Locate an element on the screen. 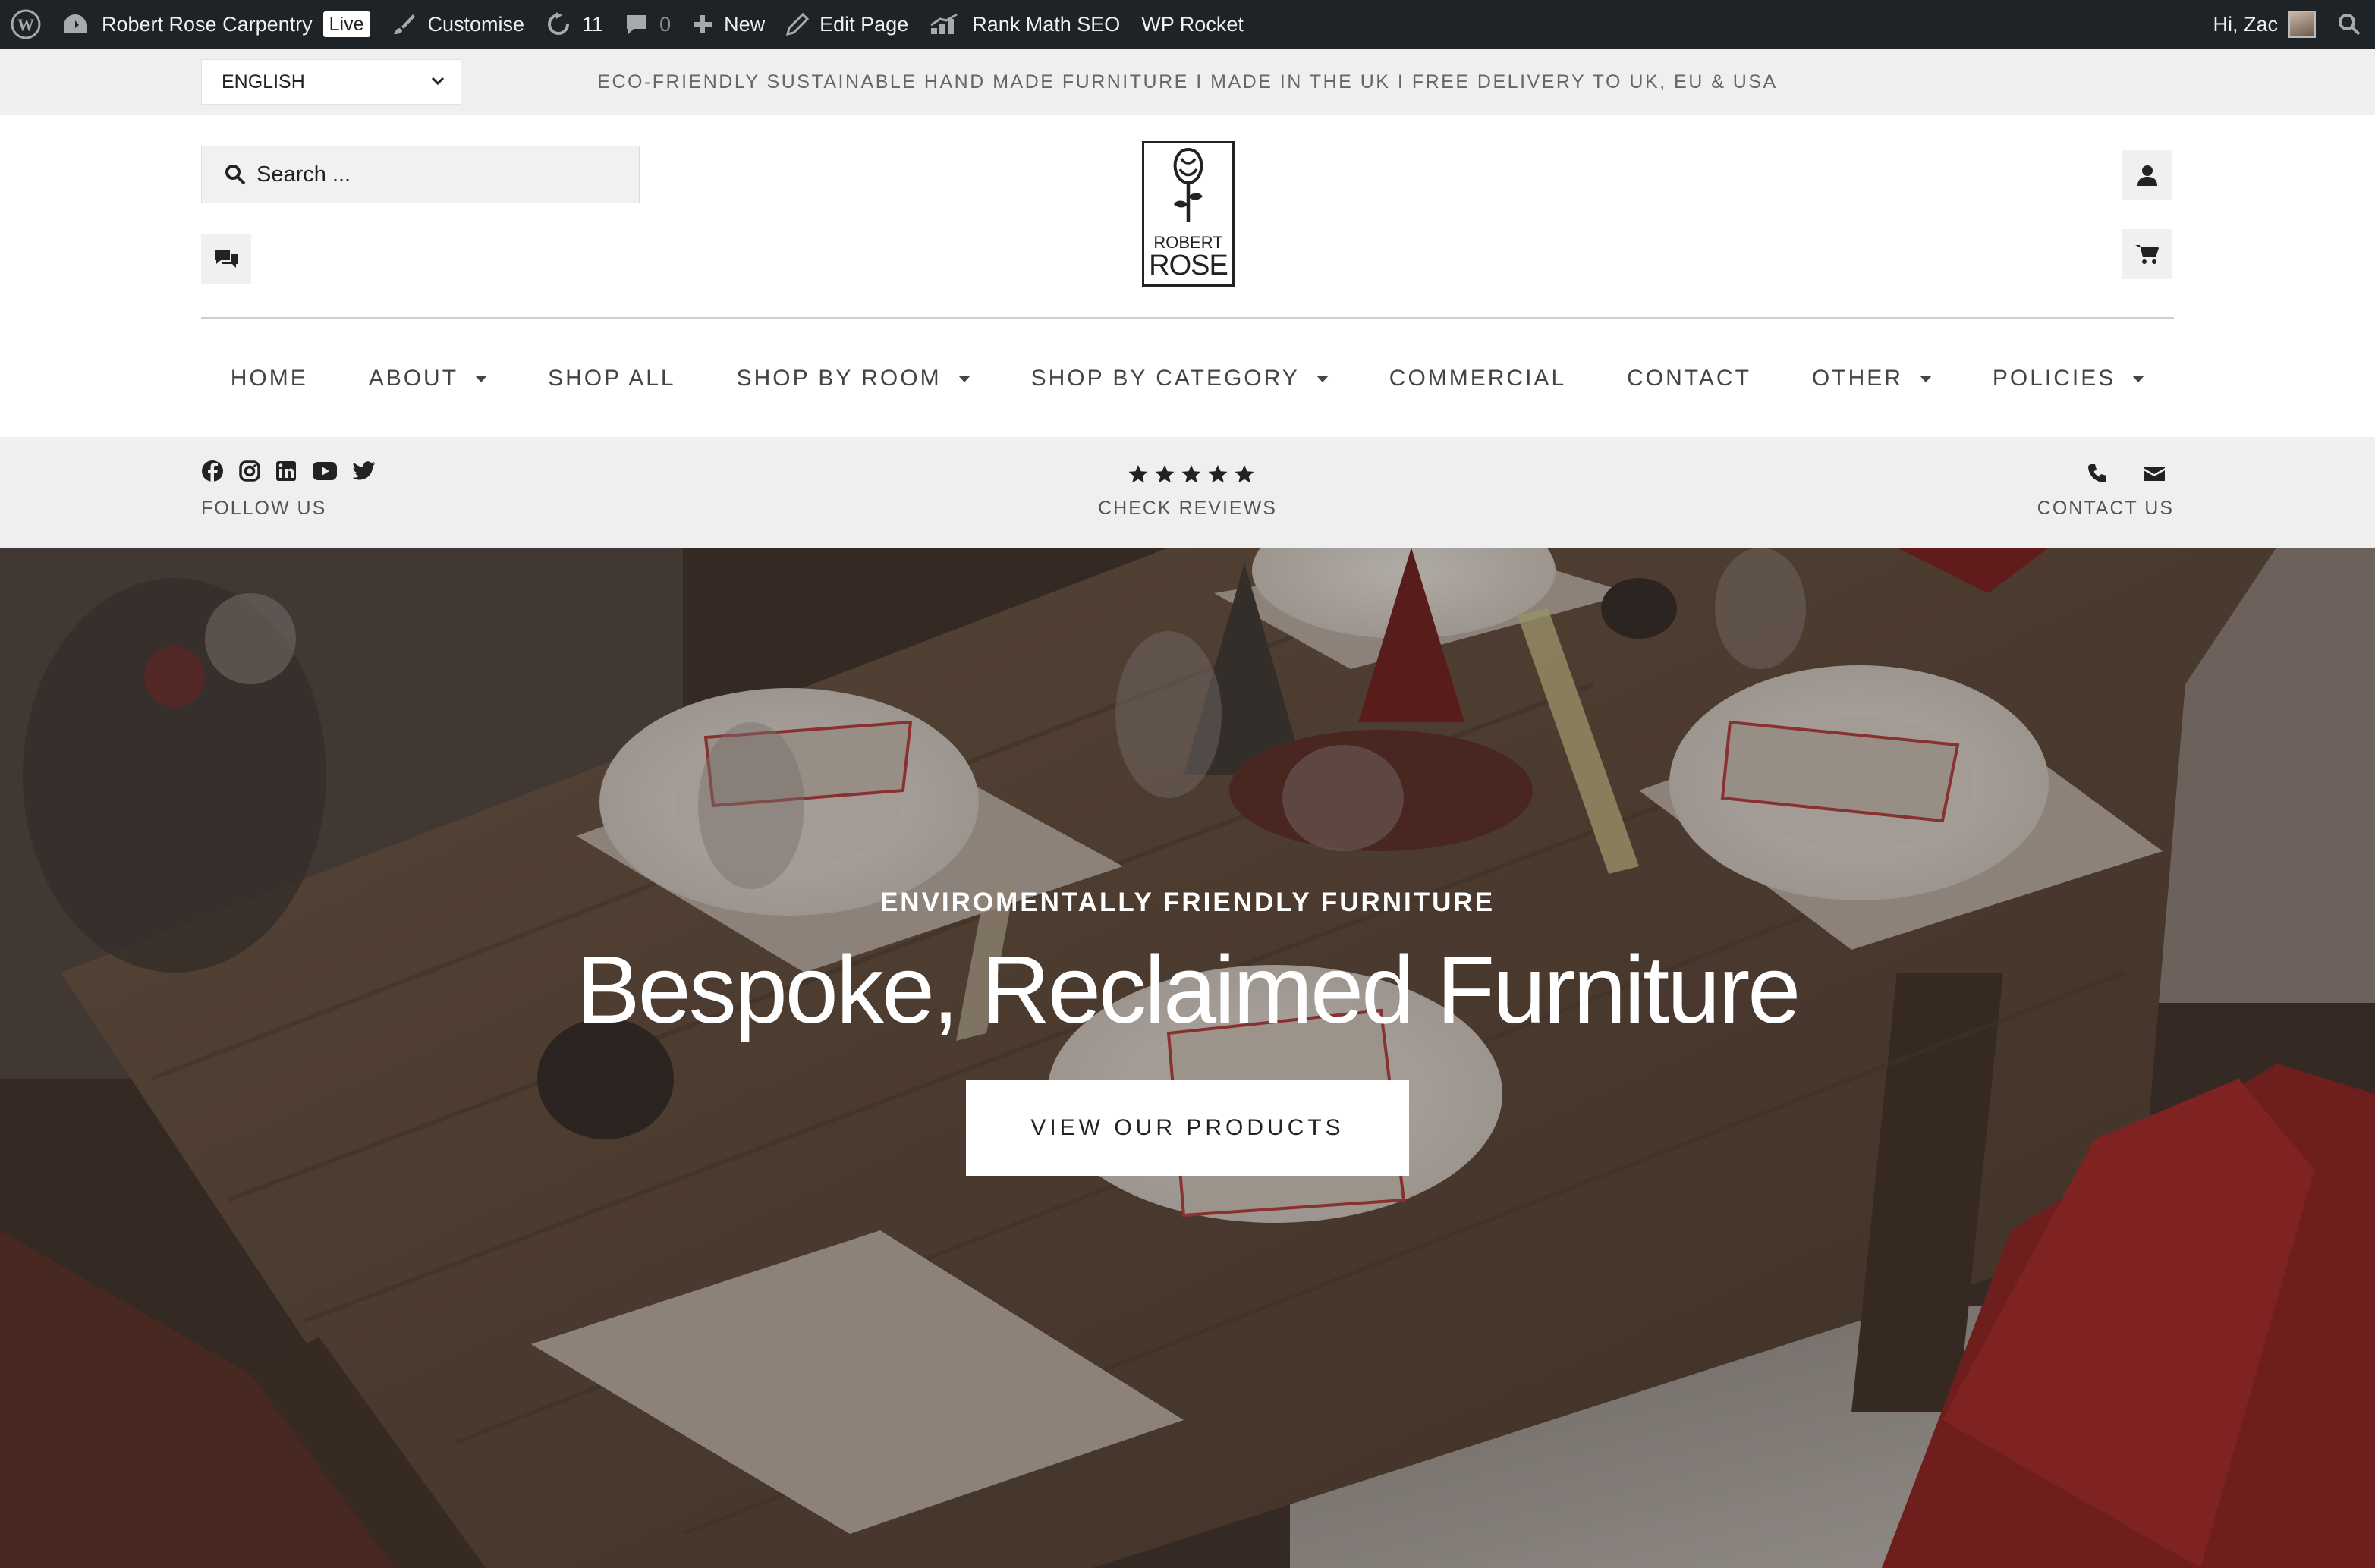  search-input is located at coordinates (438, 175).